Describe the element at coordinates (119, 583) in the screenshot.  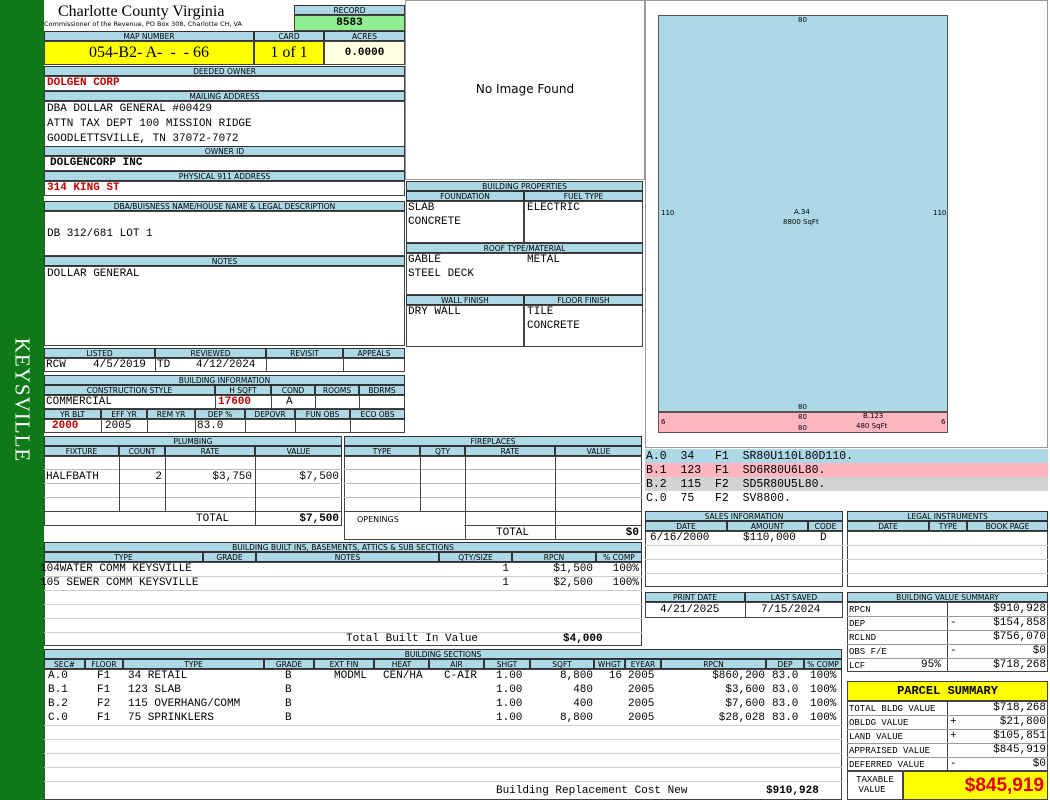
I see `builtin-row-2-type: 105 SEWER COMM KEYSVILLE` at that location.